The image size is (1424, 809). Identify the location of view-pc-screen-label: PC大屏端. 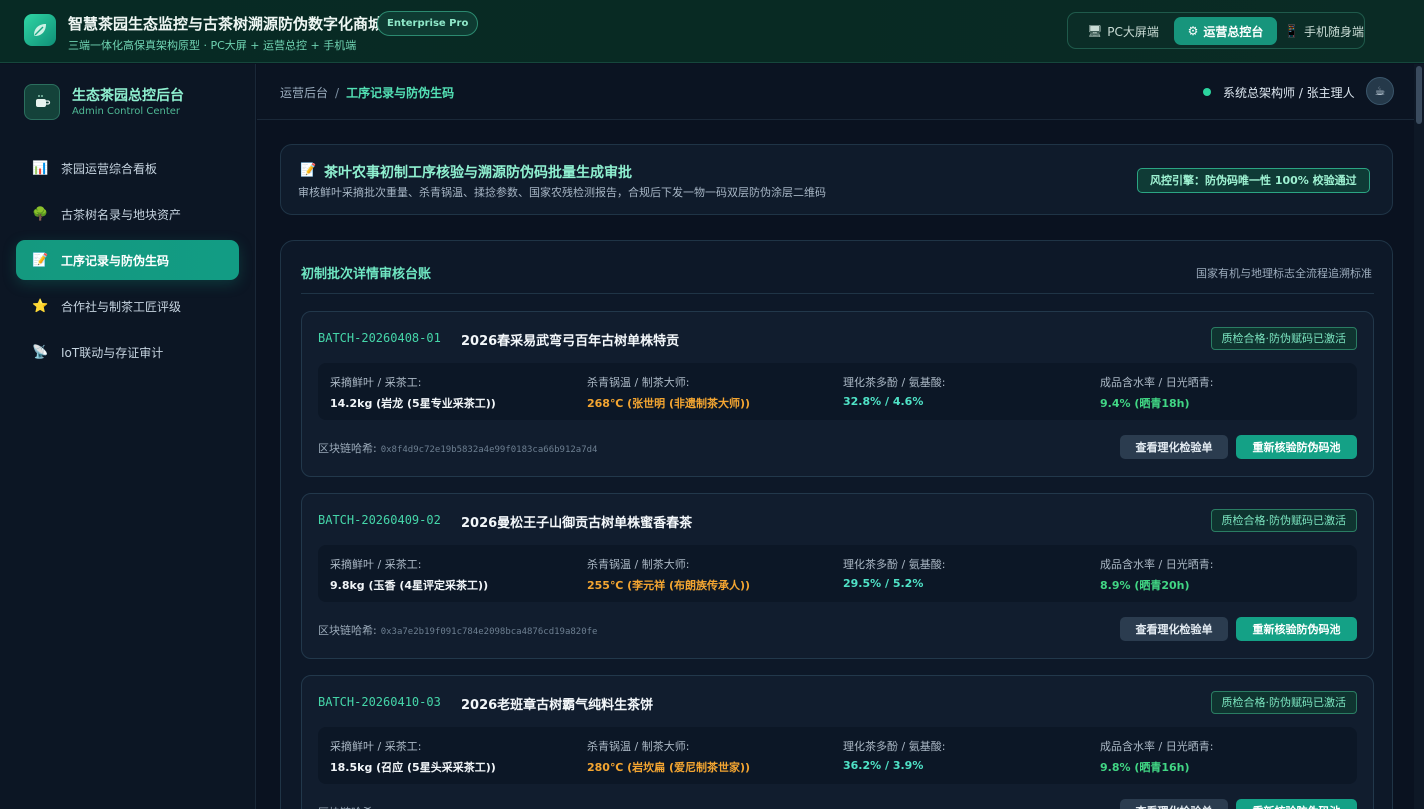
(1133, 31).